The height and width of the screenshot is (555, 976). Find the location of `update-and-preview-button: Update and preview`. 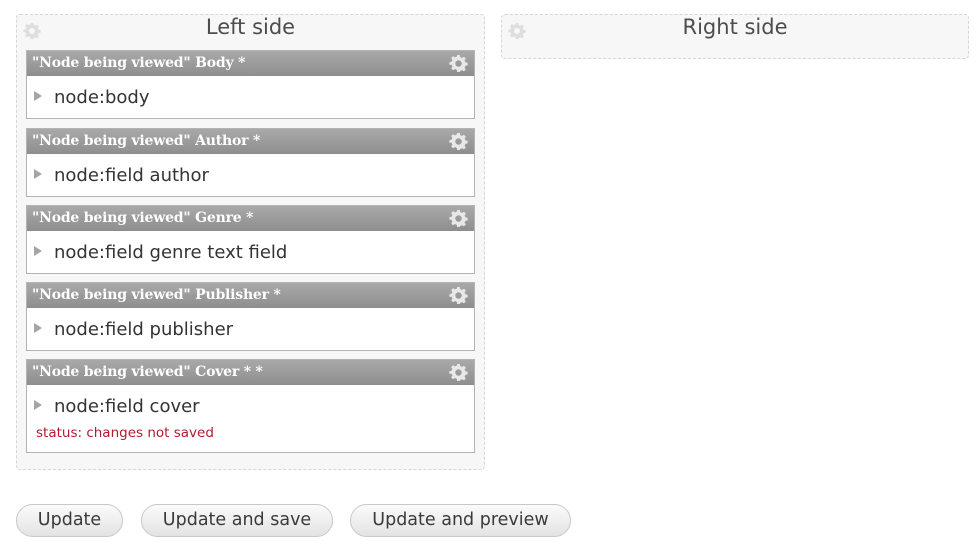

update-and-preview-button: Update and preview is located at coordinates (460, 520).